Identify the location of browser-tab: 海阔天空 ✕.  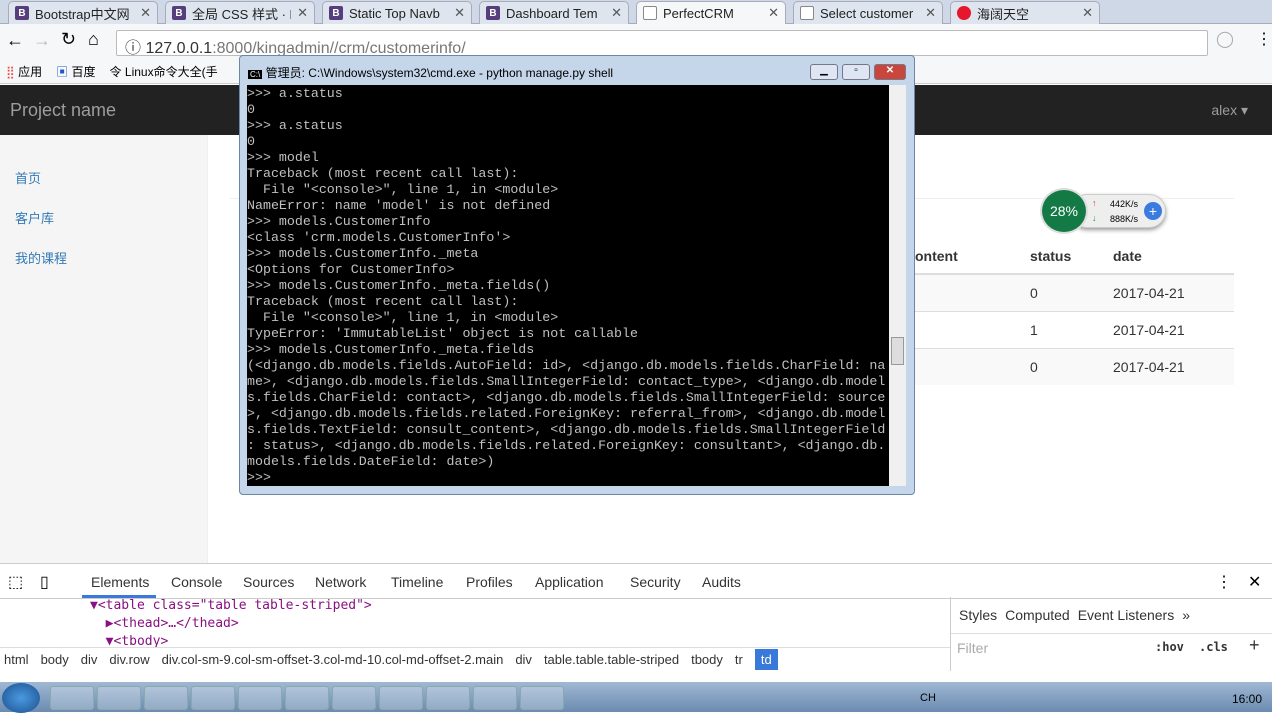
(1025, 12).